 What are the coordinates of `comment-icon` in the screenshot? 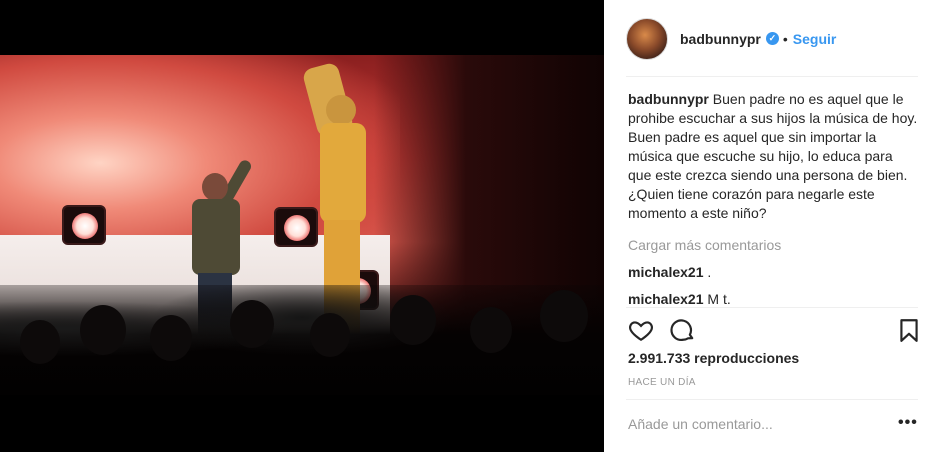 It's located at (683, 330).